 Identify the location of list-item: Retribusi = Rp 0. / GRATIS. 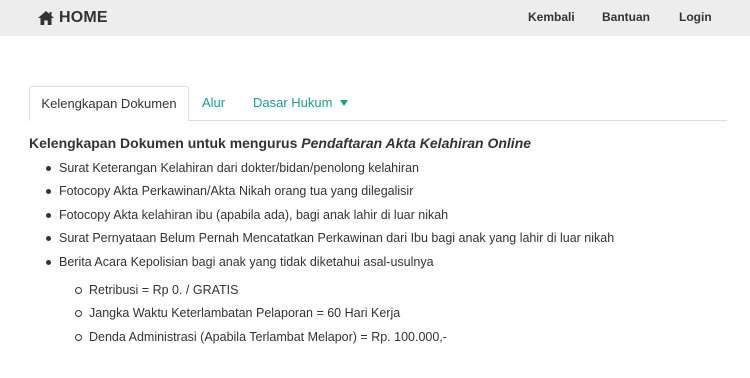
(238, 291).